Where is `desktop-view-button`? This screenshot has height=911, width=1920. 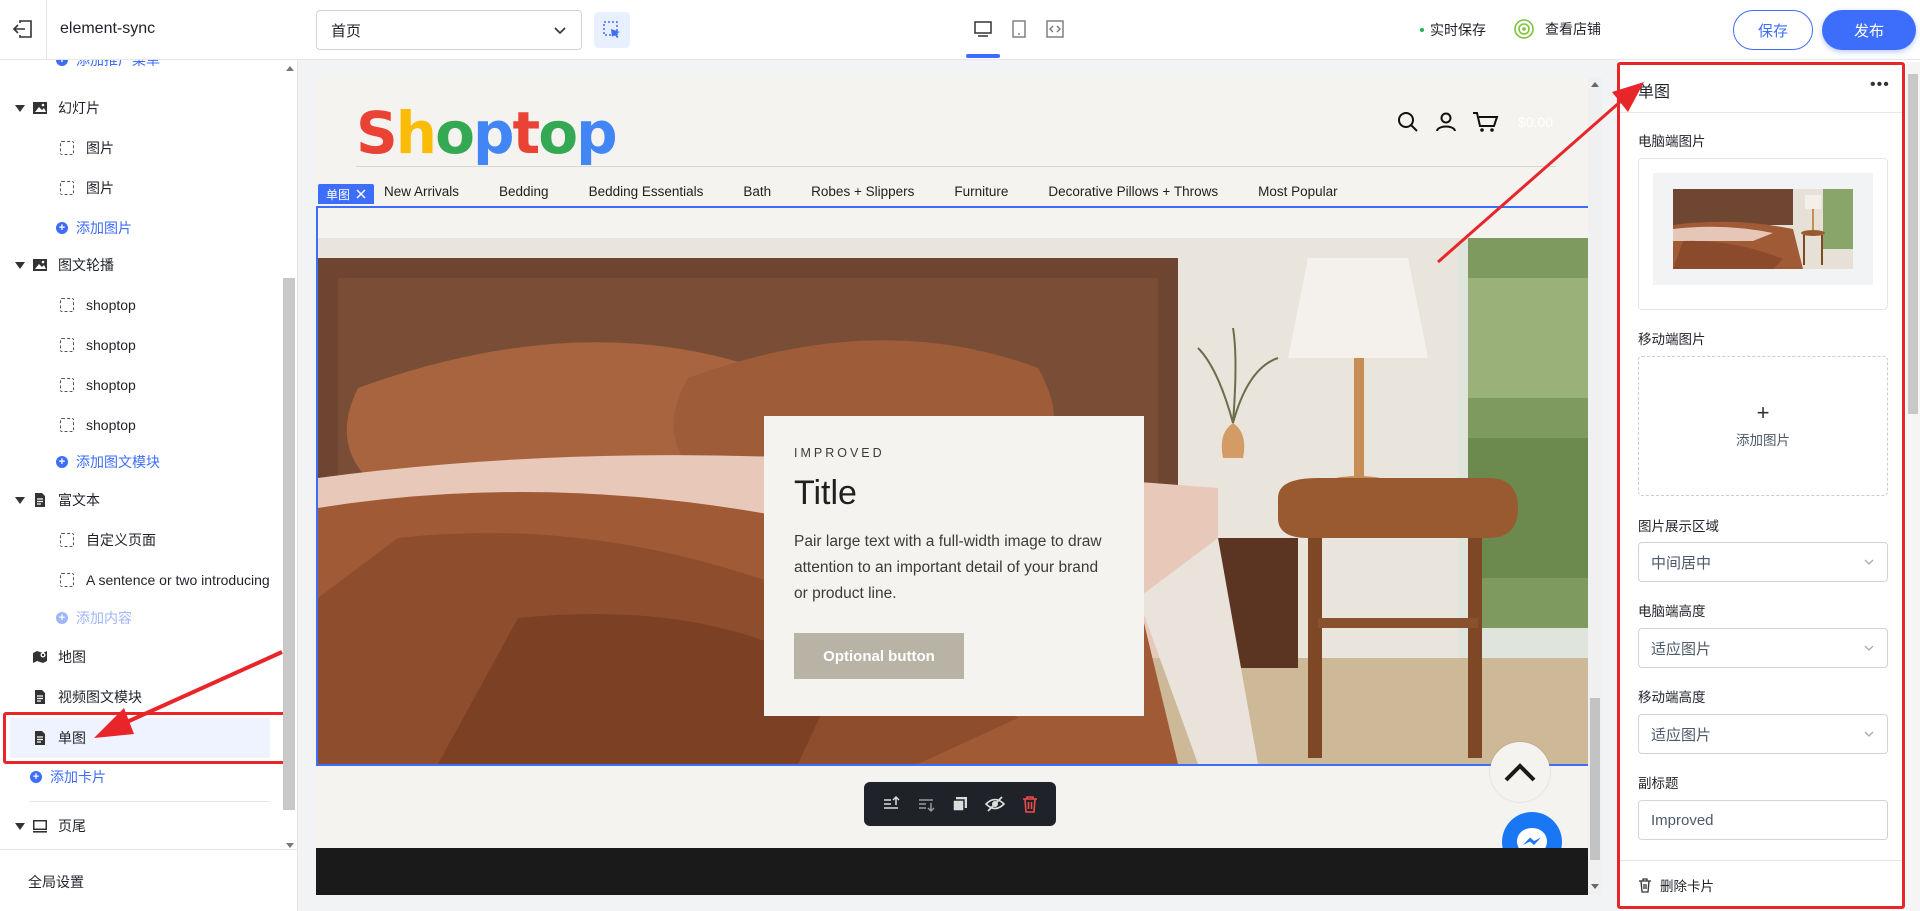
desktop-view-button is located at coordinates (983, 29).